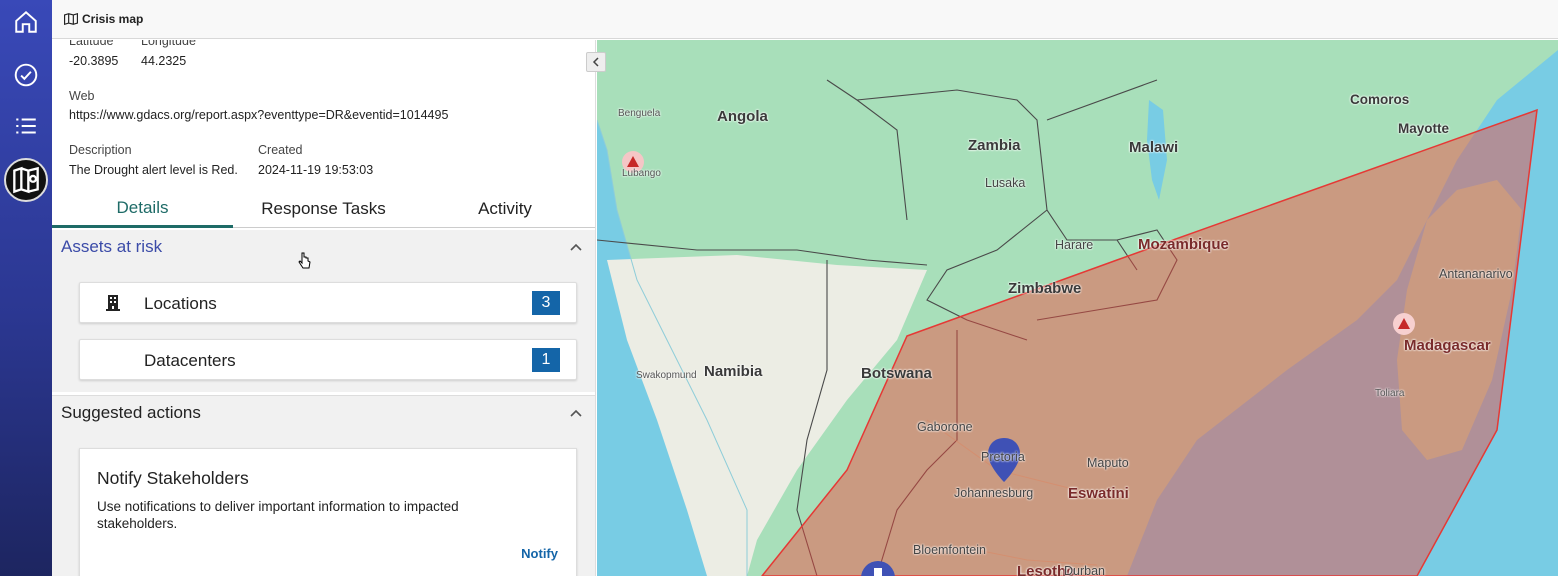  I want to click on tab-response-tasks: Response Tasks, so click(323, 209).